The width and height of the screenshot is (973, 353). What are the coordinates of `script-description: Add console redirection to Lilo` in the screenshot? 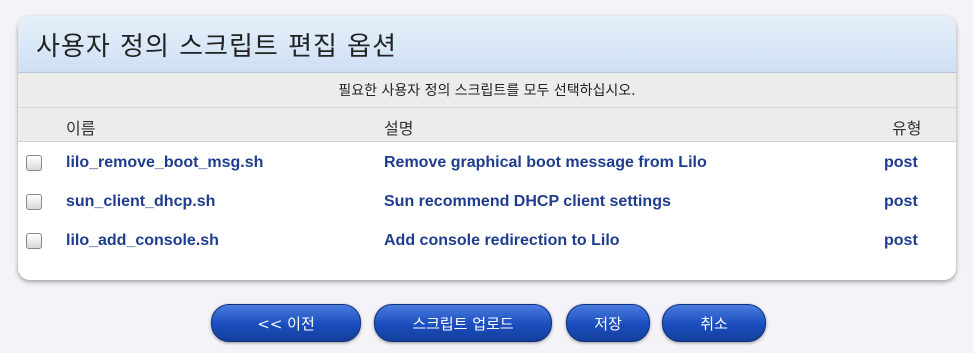 It's located at (502, 240).